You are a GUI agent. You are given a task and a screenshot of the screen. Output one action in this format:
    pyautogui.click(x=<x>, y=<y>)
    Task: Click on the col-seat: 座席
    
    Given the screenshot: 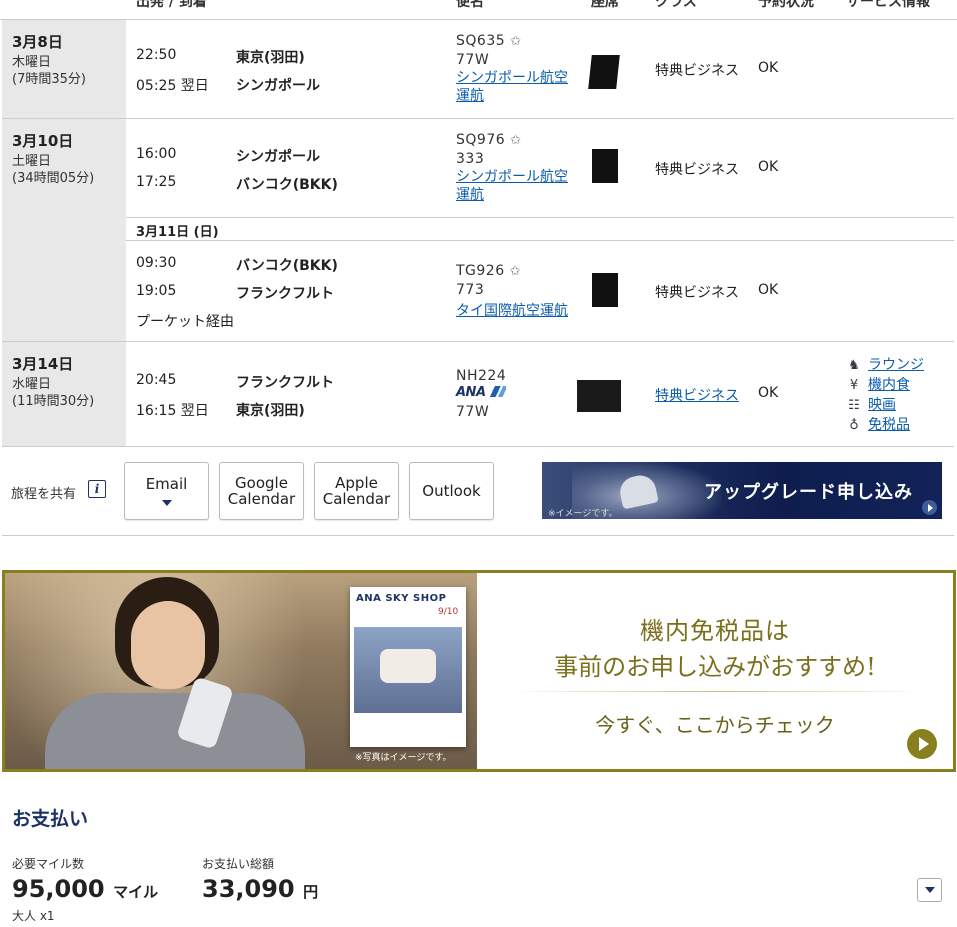 What is the action you would take?
    pyautogui.click(x=605, y=5)
    